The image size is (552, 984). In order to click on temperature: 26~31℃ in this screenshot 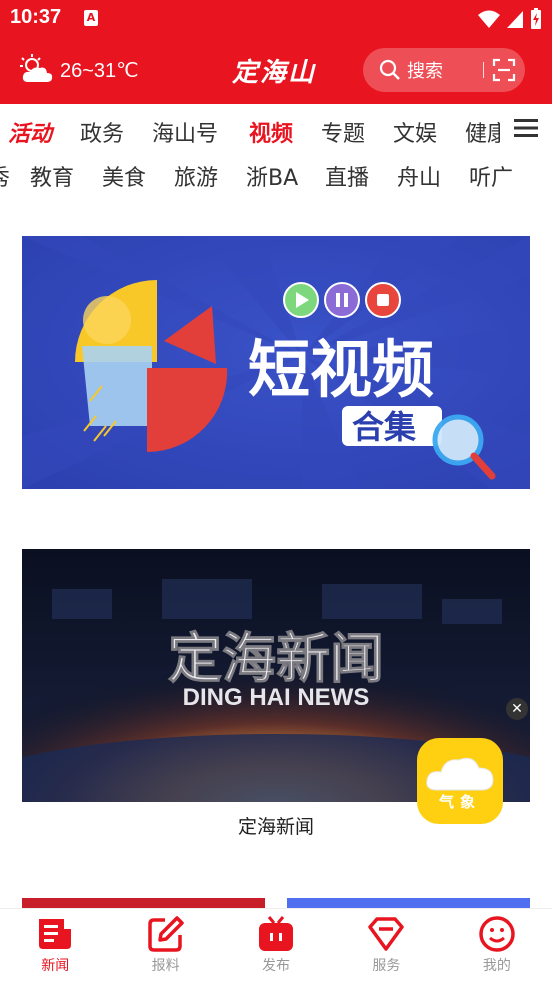, I will do `click(99, 70)`.